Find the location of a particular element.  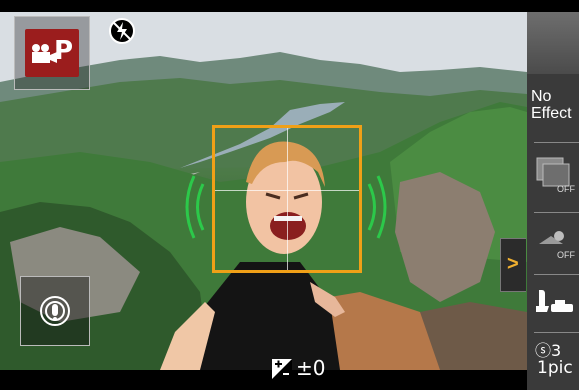

chevron-right-icon: > is located at coordinates (513, 264).